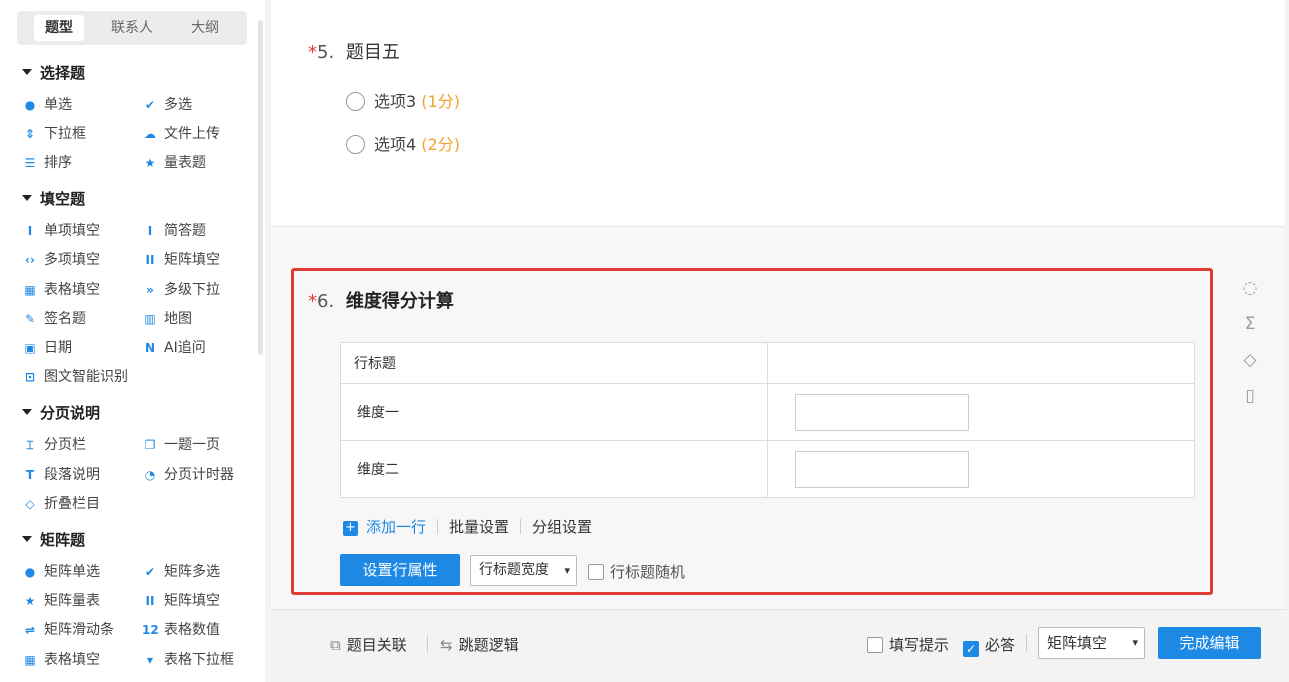 Image resolution: width=1289 pixels, height=682 pixels. Describe the element at coordinates (30, 348) in the screenshot. I see `calendar-icon: ▣` at that location.